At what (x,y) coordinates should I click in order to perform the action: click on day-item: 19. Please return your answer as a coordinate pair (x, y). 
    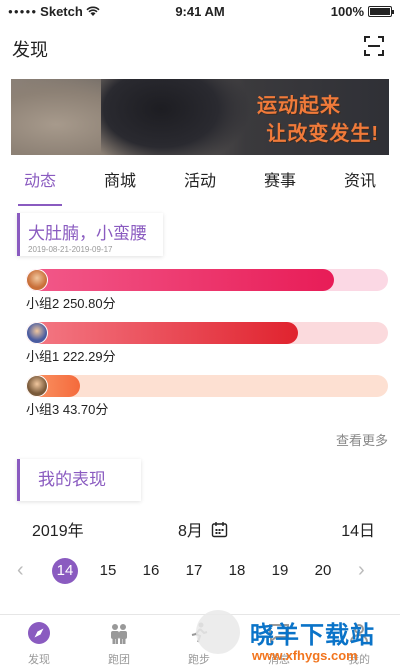
    Looking at the image, I should click on (280, 571).